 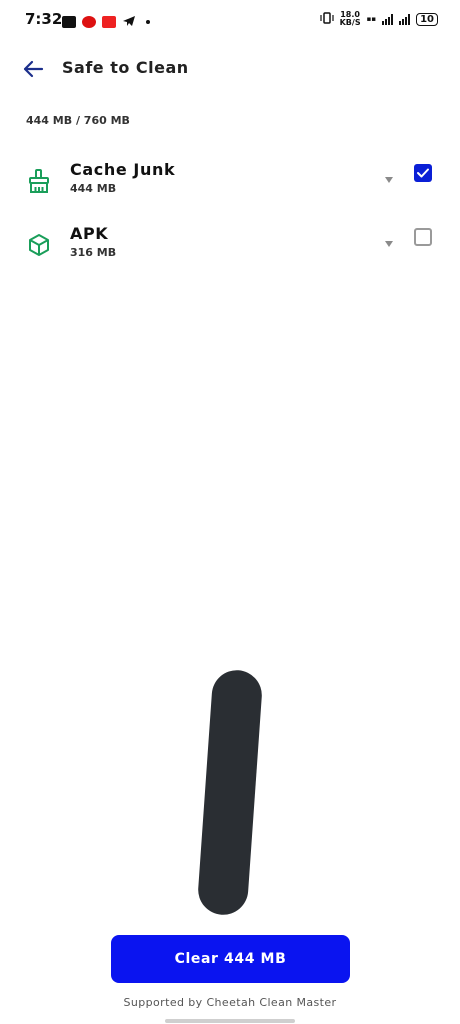 What do you see at coordinates (230, 792) in the screenshot?
I see `drawn-stroke-overlay` at bounding box center [230, 792].